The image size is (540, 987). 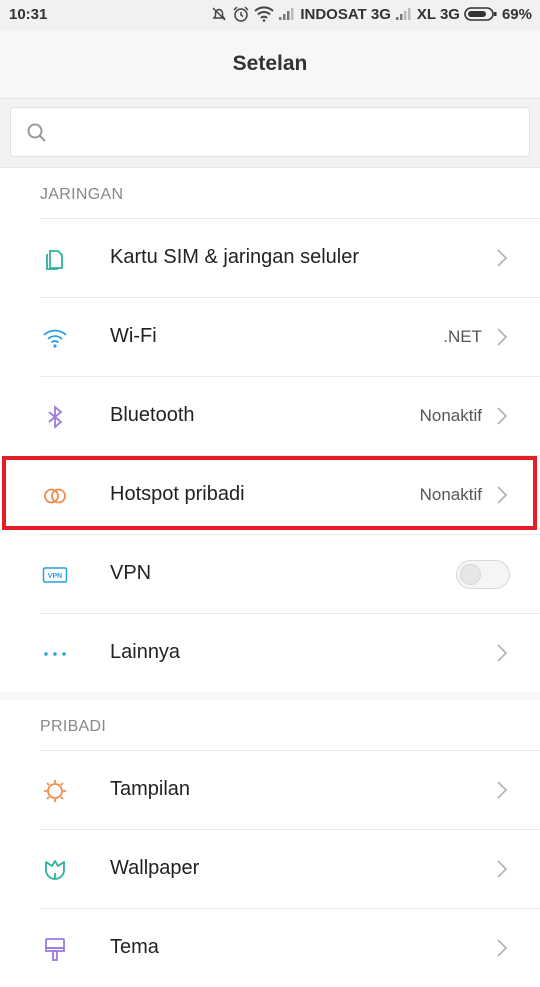 I want to click on carrier-2: XL 3G, so click(x=438, y=14).